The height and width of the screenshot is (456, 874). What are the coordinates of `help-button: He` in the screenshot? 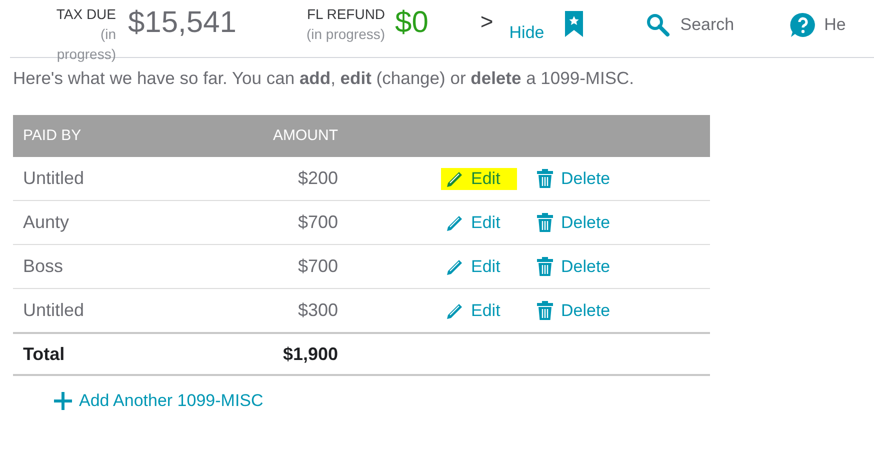 It's located at (818, 25).